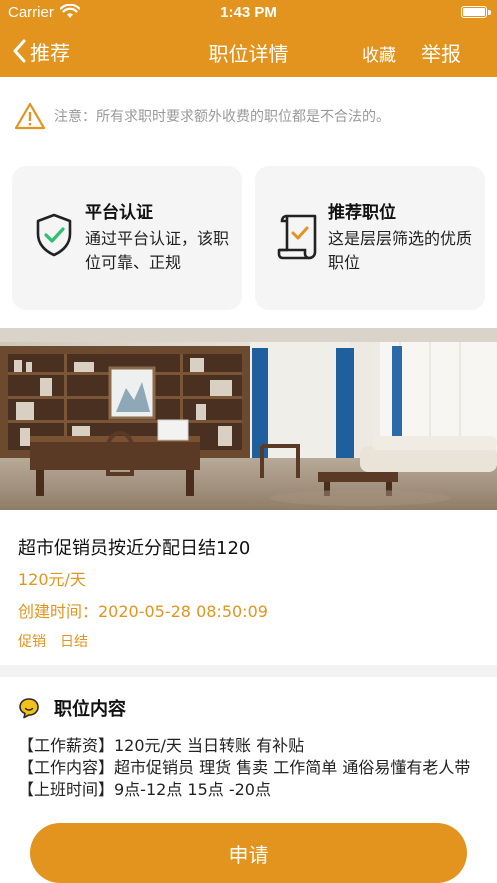 The height and width of the screenshot is (883, 497). I want to click on back-label: 推荐, so click(50, 52).